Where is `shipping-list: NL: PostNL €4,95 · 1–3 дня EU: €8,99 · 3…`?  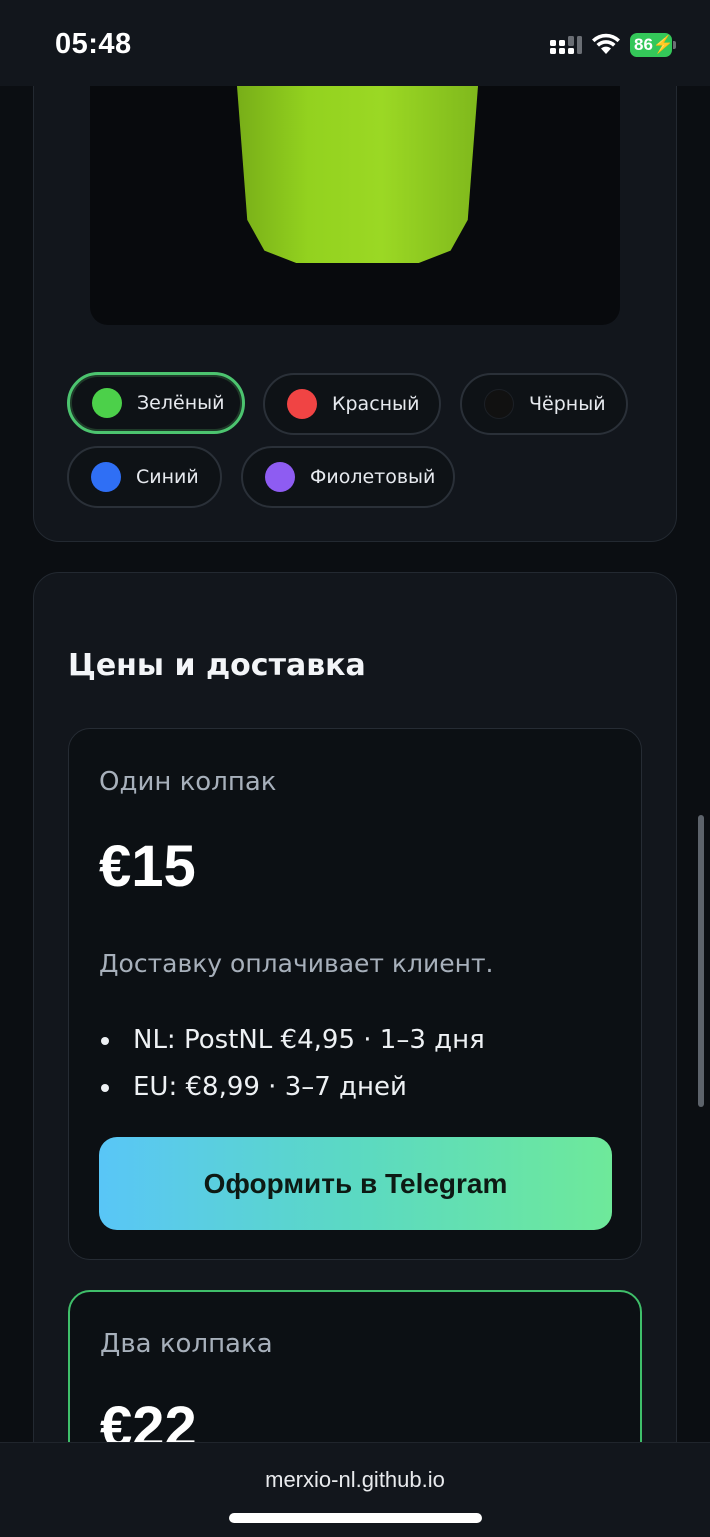 shipping-list: NL: PostNL €4,95 · 1–3 дня EU: €8,99 · 3… is located at coordinates (292, 1068).